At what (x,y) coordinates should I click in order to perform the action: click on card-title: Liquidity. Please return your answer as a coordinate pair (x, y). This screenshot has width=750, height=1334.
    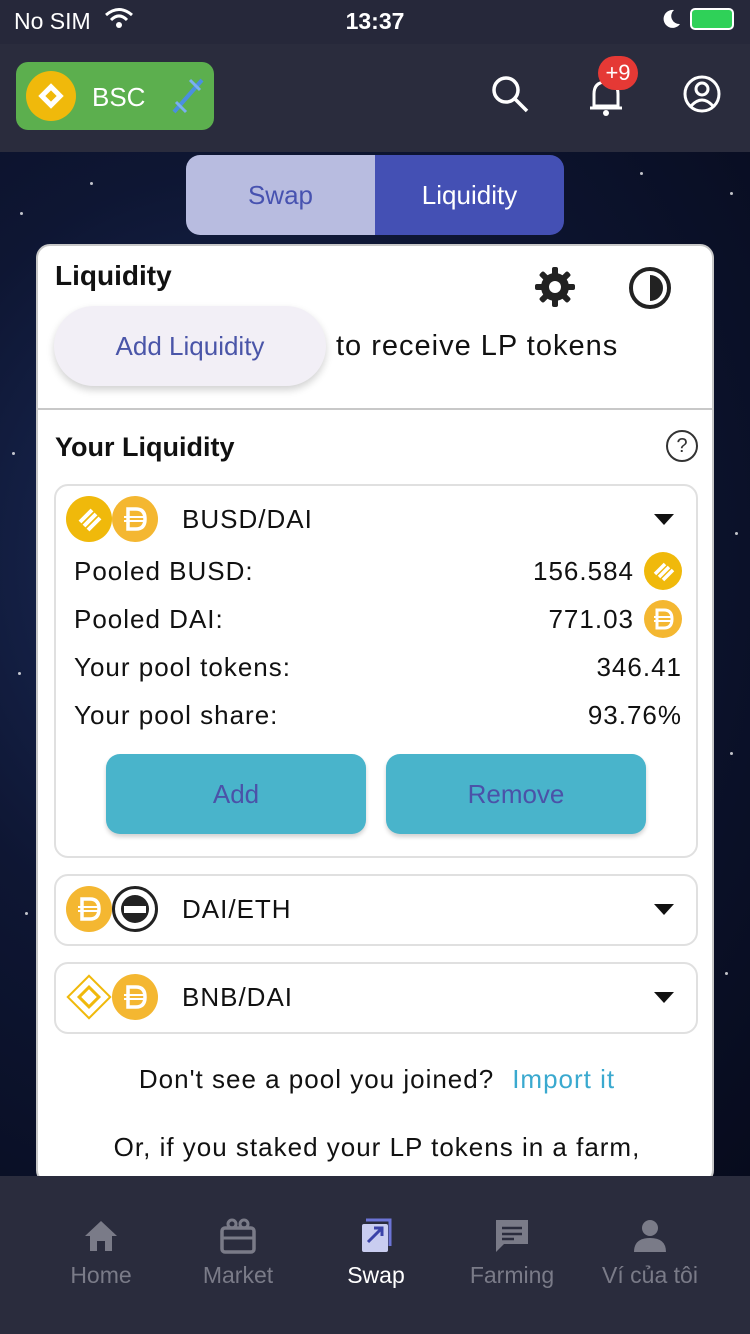
    Looking at the image, I should click on (113, 275).